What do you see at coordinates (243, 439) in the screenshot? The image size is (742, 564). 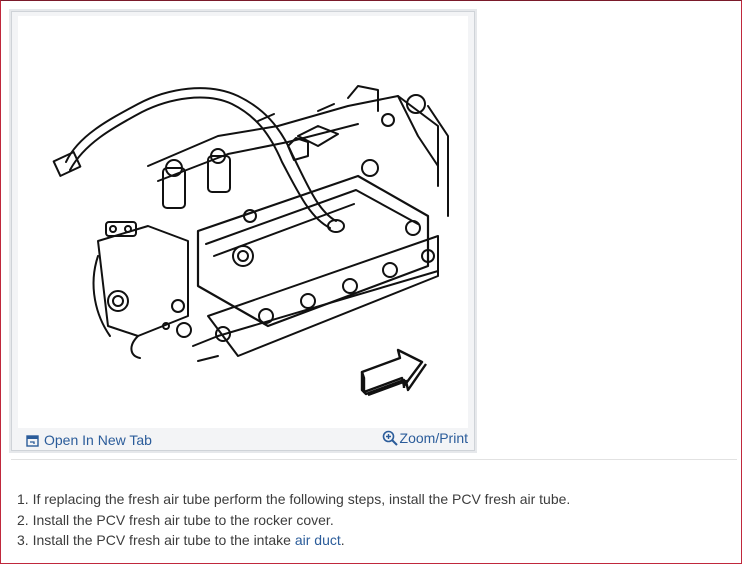 I see `figure-toolbar: Open In New Tab Zoom/Print` at bounding box center [243, 439].